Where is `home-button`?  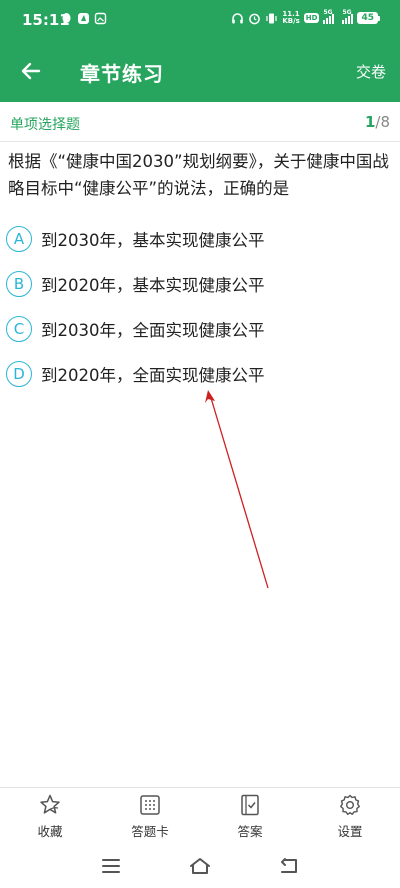
home-button is located at coordinates (200, 866).